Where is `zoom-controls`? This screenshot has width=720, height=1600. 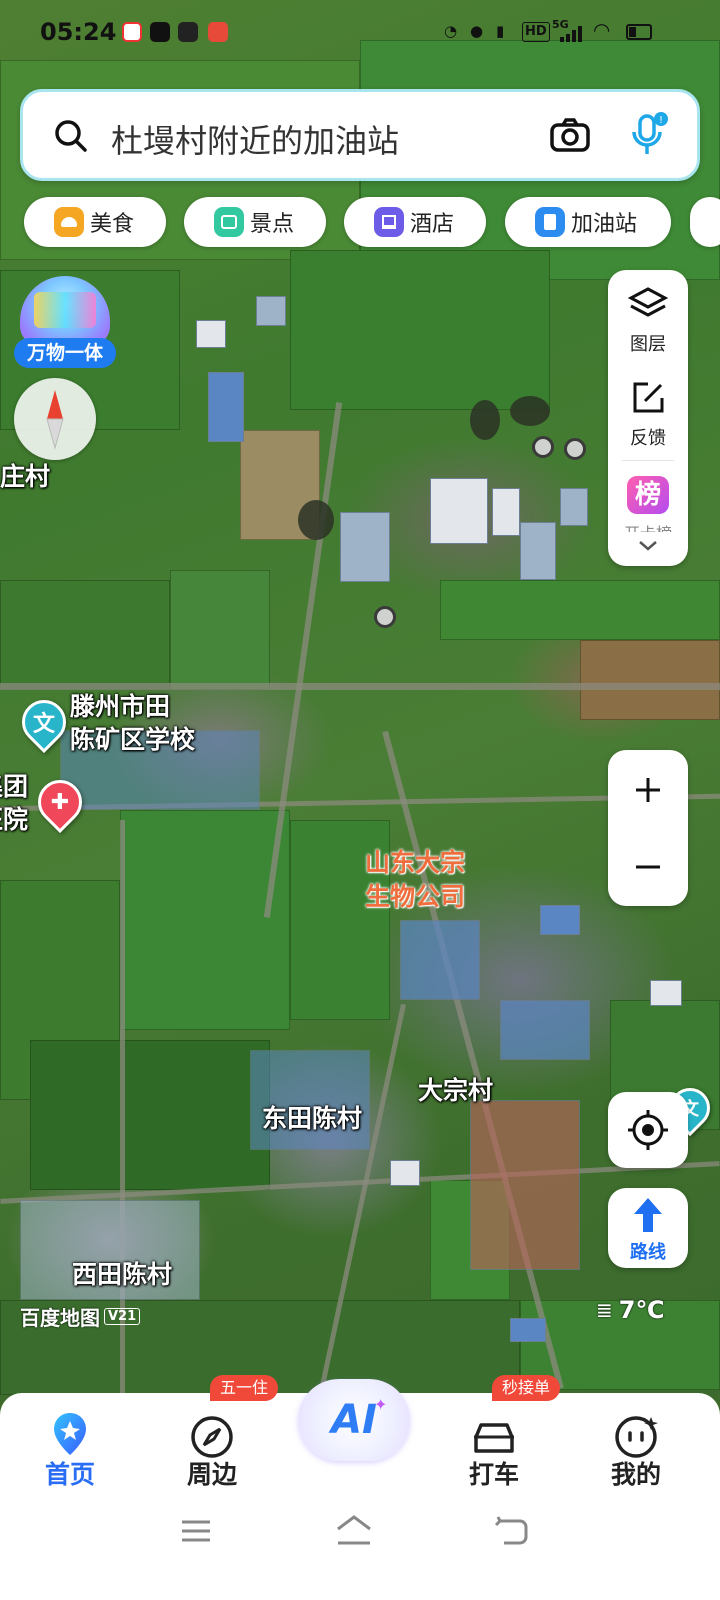 zoom-controls is located at coordinates (648, 828).